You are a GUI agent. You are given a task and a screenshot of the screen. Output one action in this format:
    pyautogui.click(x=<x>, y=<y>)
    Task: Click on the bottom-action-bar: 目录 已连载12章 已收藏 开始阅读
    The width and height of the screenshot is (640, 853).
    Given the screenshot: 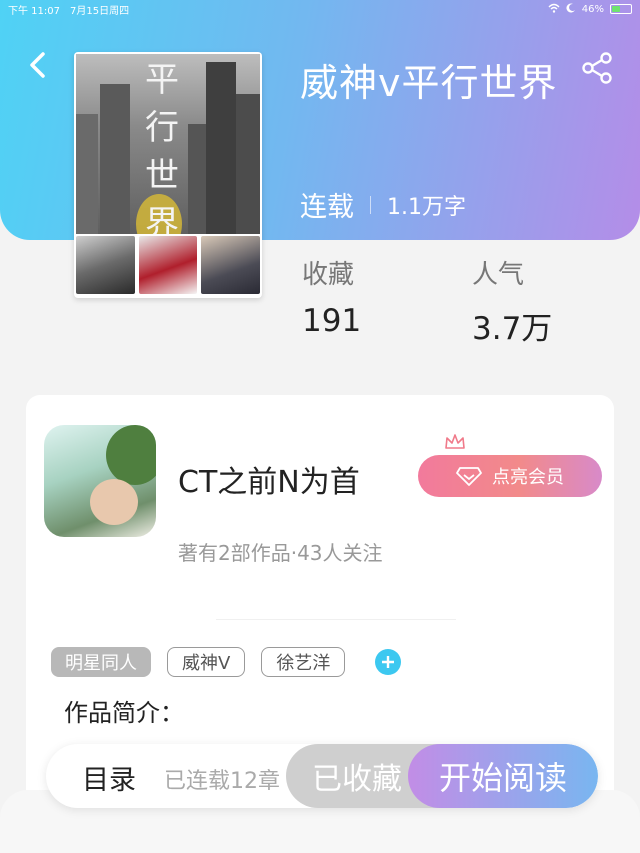 What is the action you would take?
    pyautogui.click(x=322, y=776)
    